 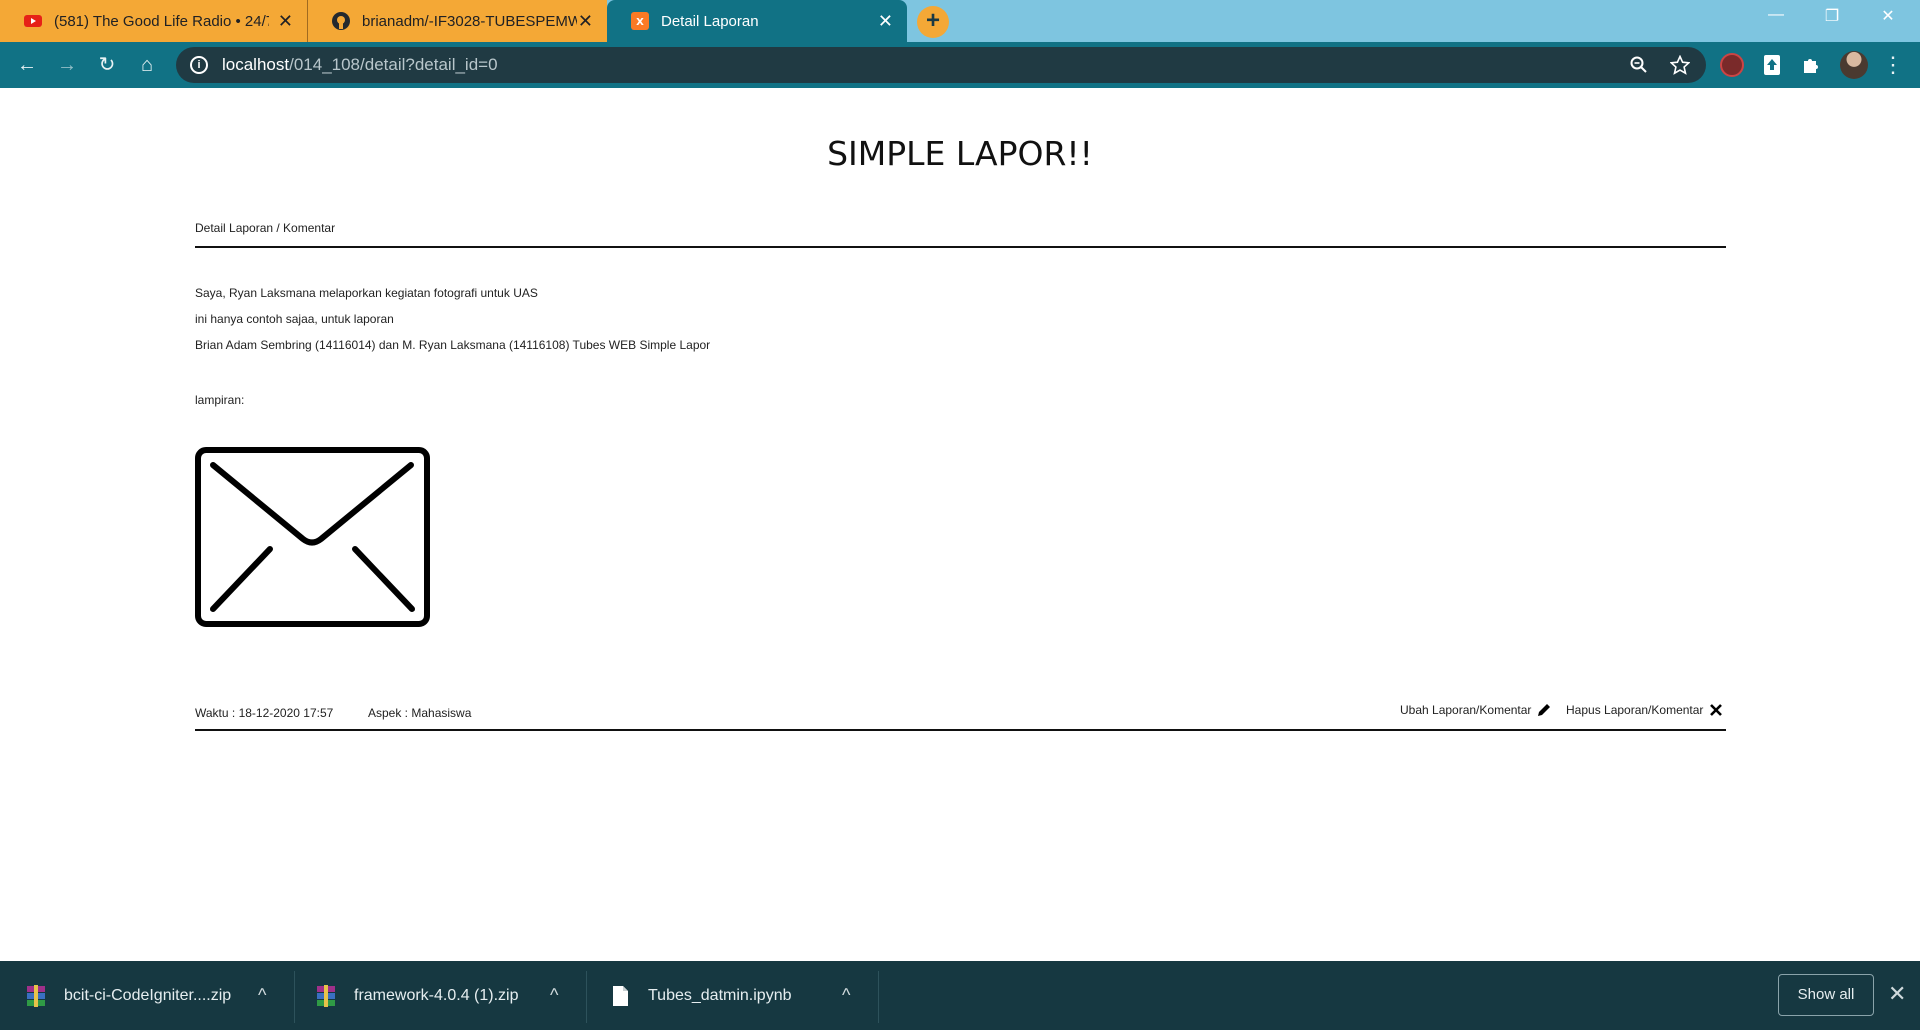 What do you see at coordinates (148, 995) in the screenshot?
I see `download-filename: bcit-ci-CodeIgniter....zip` at bounding box center [148, 995].